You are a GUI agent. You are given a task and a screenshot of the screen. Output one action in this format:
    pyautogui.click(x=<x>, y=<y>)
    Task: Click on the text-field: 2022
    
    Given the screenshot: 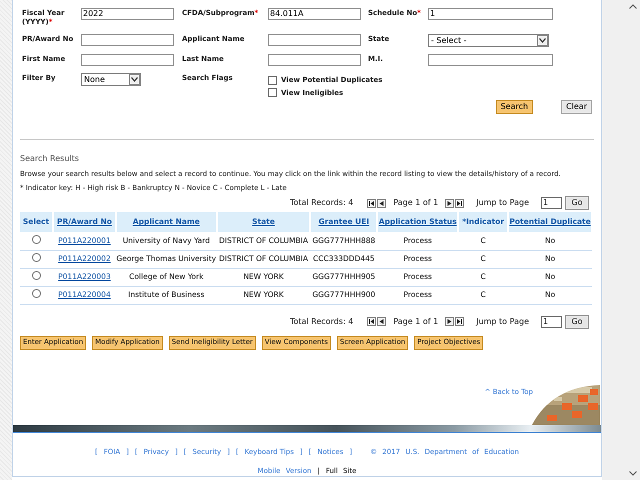 What is the action you would take?
    pyautogui.click(x=127, y=14)
    